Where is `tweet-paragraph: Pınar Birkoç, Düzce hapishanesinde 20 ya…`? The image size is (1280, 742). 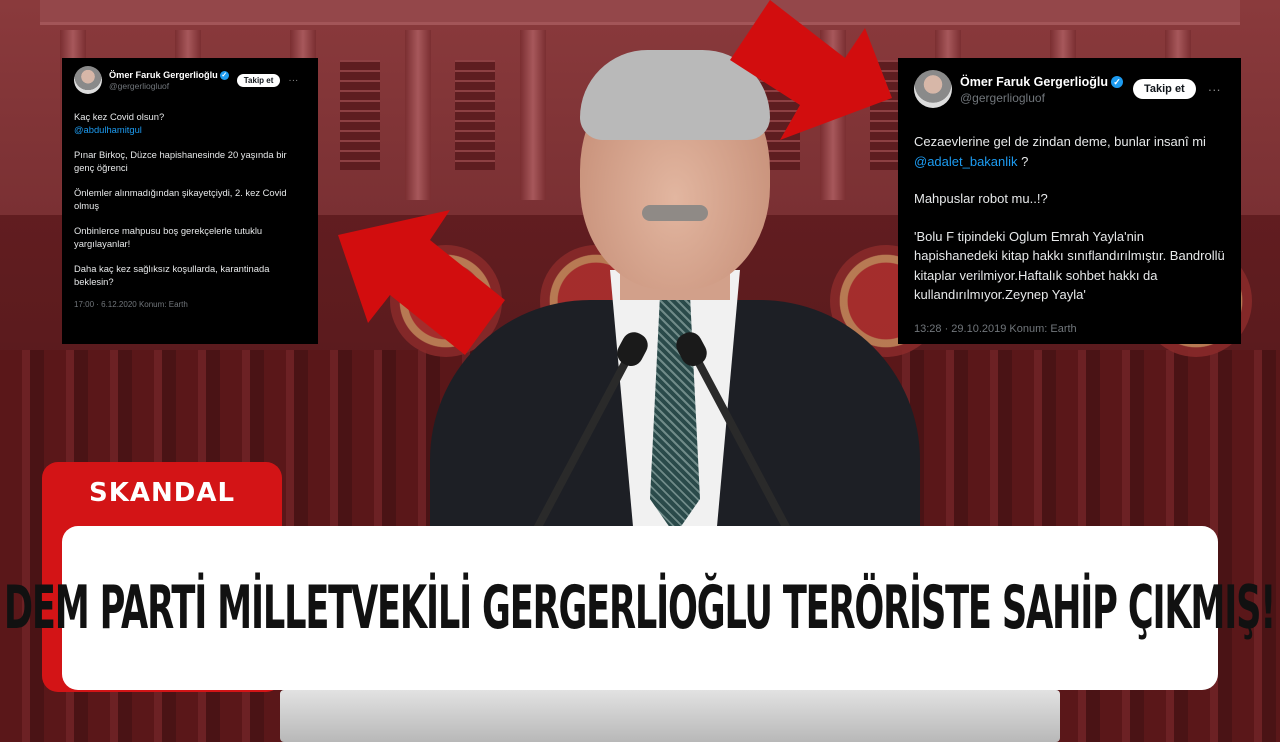 tweet-paragraph: Pınar Birkoç, Düzce hapishanesinde 20 ya… is located at coordinates (180, 161).